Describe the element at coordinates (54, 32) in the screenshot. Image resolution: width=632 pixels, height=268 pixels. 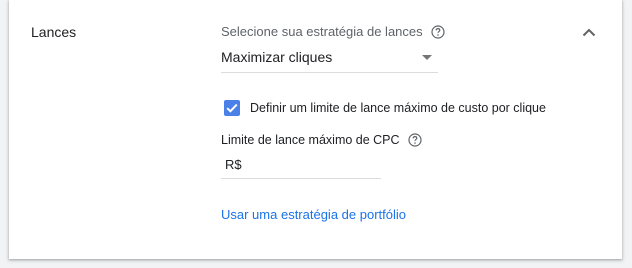
I see `section-title: Lances` at that location.